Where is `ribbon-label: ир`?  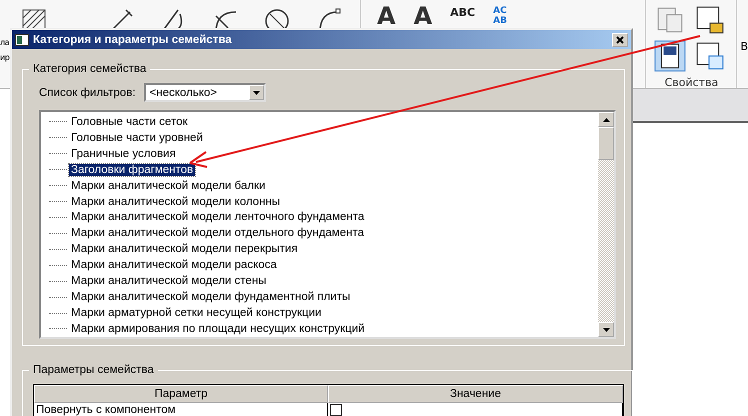
ribbon-label: ир is located at coordinates (4, 57).